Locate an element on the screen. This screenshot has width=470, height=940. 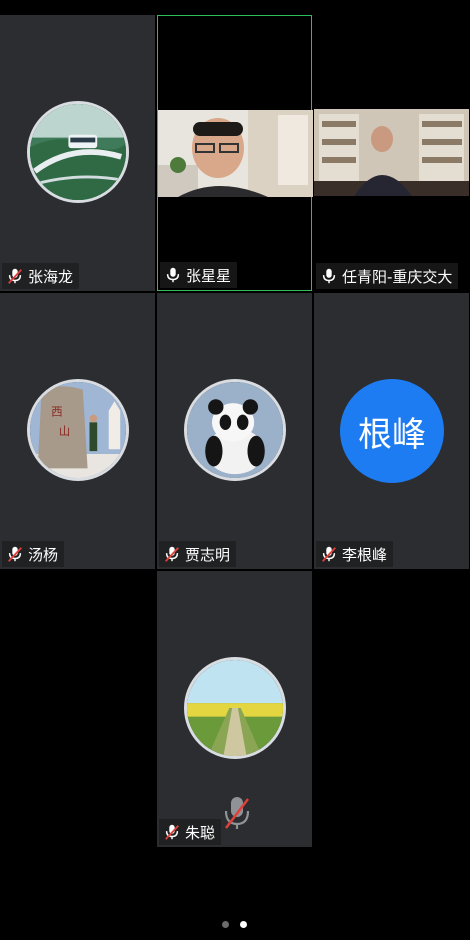
name-label: 张星星 is located at coordinates (199, 275).